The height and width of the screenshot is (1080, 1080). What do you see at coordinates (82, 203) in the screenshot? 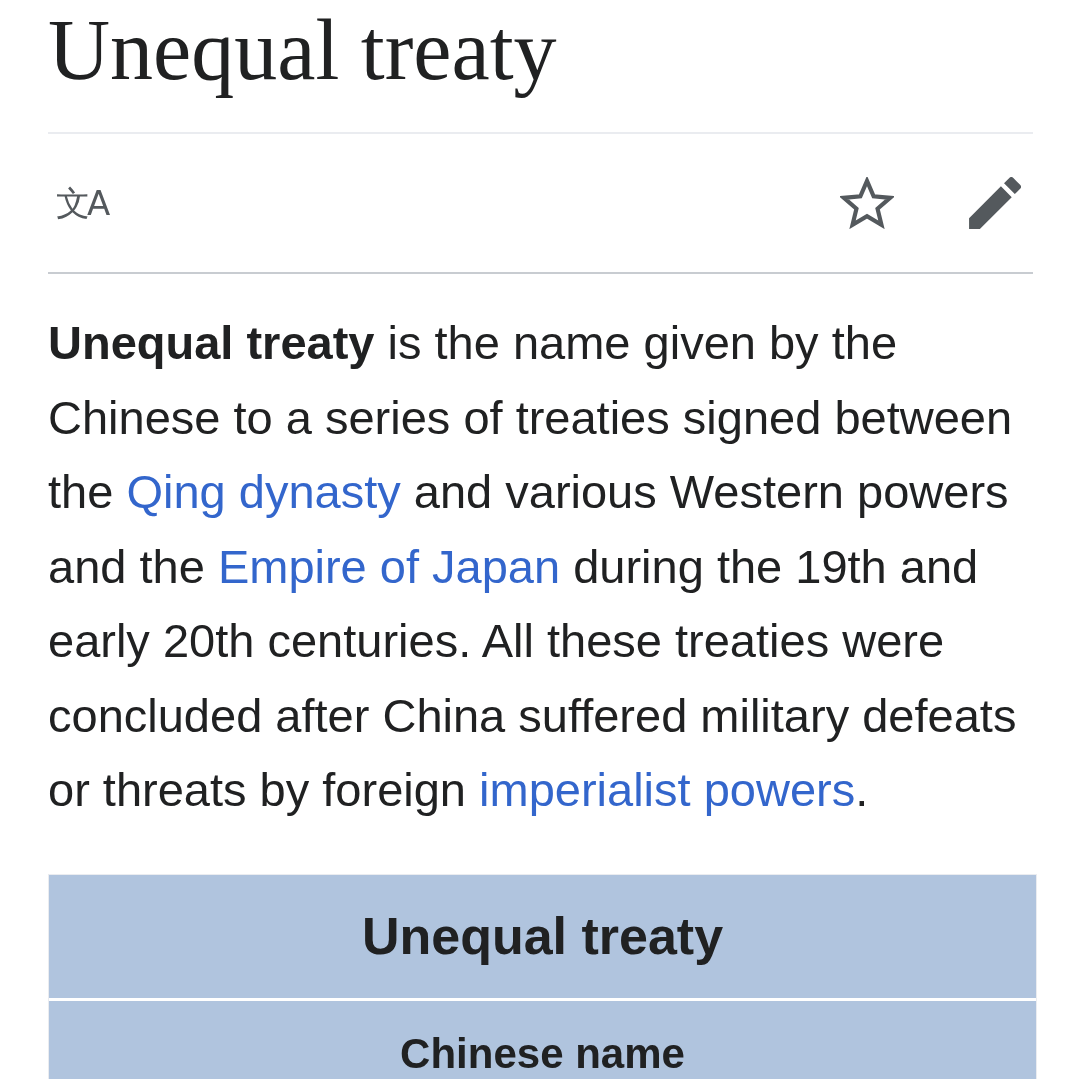
I see `language-button: 文A` at bounding box center [82, 203].